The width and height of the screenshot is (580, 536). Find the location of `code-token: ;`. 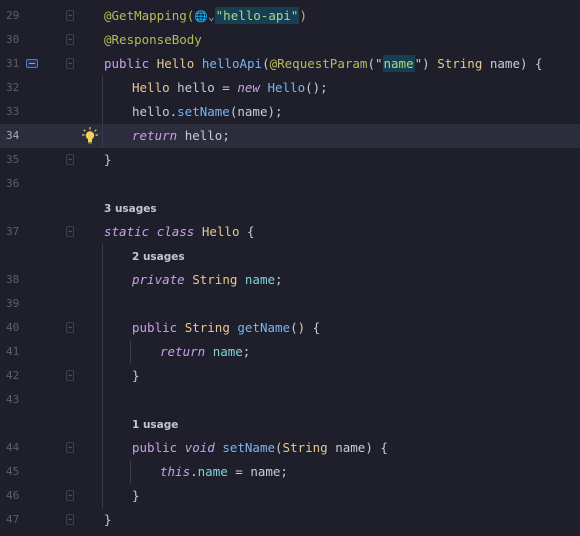

code-token: ; is located at coordinates (246, 351).